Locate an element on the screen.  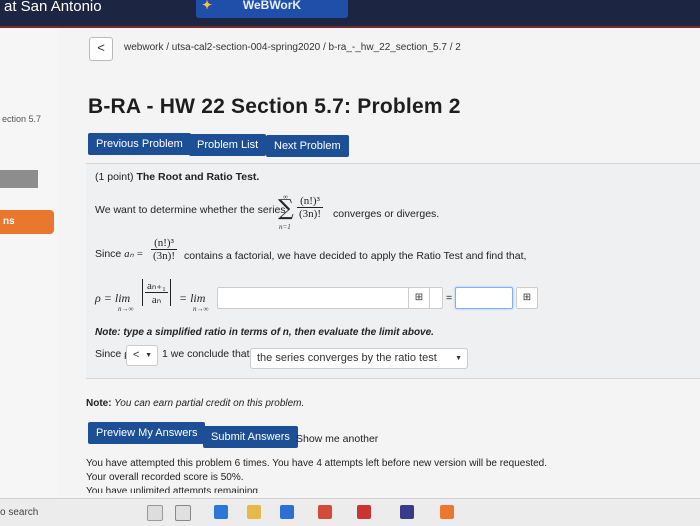
webwork-logo: ✦ WeBWorK is located at coordinates (272, 9).